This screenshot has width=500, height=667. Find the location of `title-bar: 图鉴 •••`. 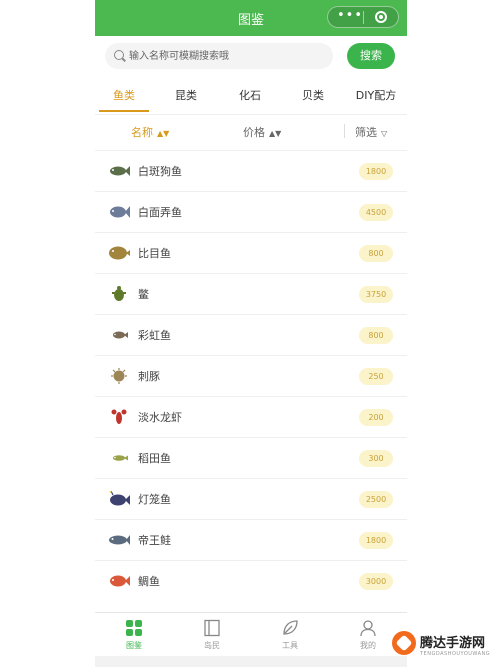

title-bar: 图鉴 ••• is located at coordinates (251, 18).